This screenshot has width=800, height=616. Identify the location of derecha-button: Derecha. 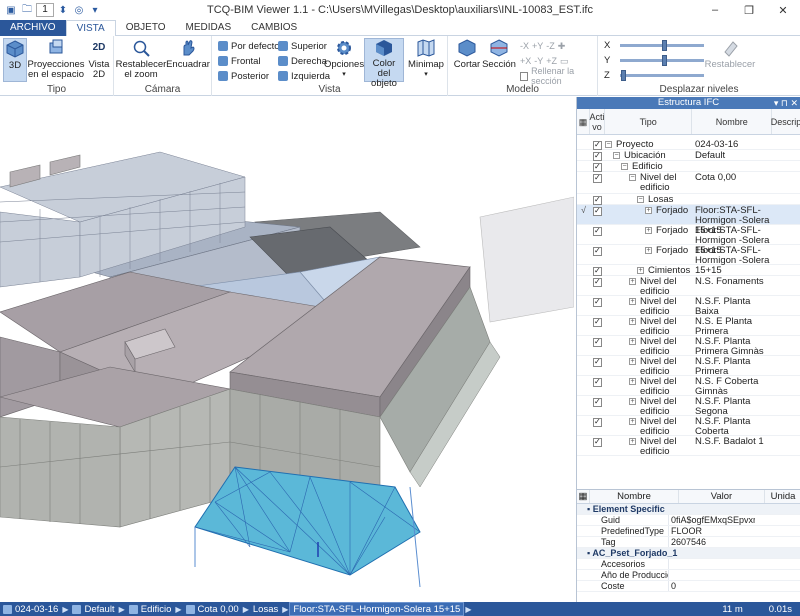
(302, 61).